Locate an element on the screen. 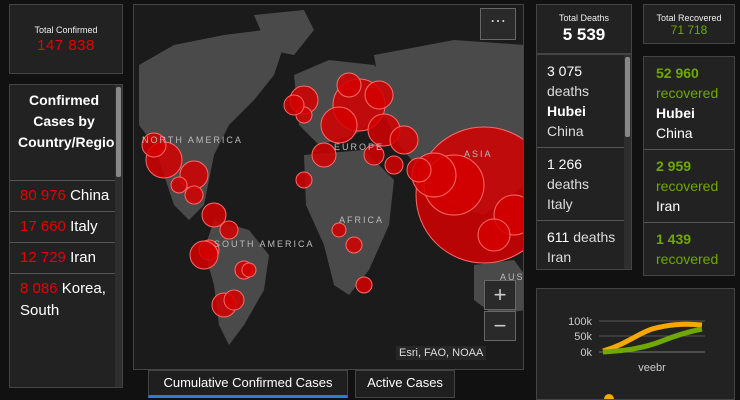 The width and height of the screenshot is (740, 400). deaths-place-bold: Hubei is located at coordinates (566, 111).